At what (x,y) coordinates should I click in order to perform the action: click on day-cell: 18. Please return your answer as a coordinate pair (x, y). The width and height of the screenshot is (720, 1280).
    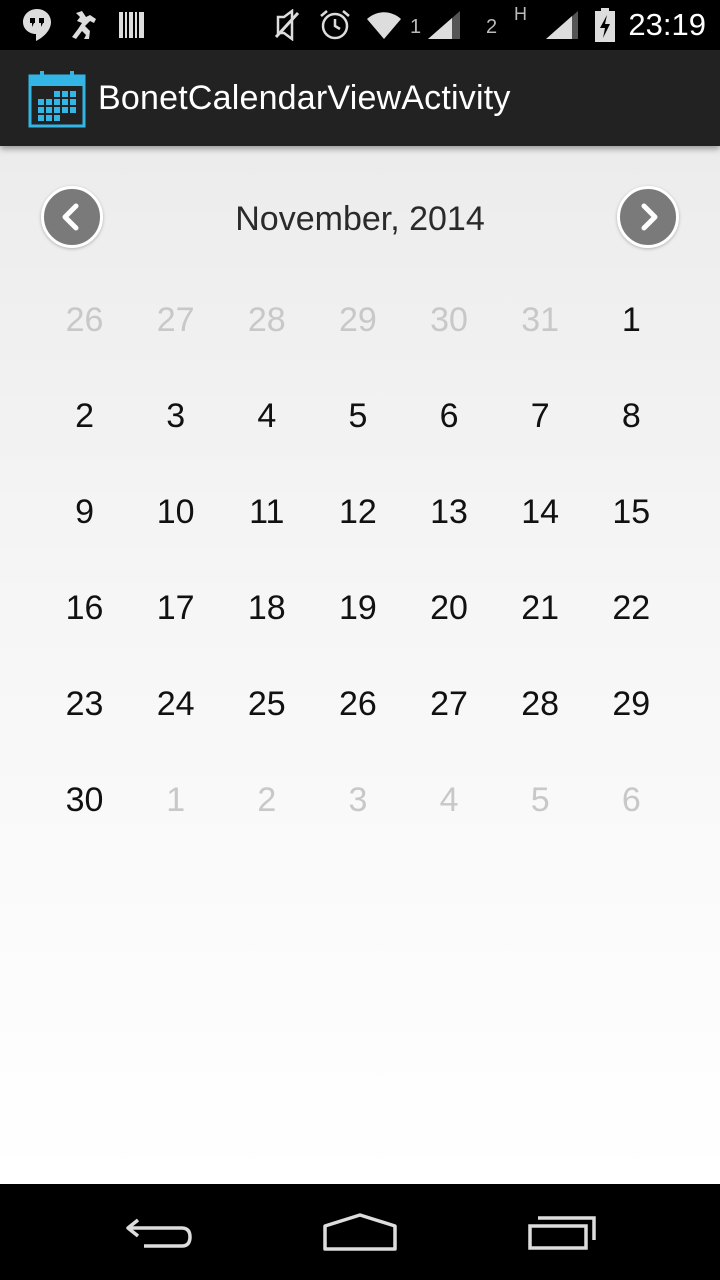
    Looking at the image, I should click on (266, 608).